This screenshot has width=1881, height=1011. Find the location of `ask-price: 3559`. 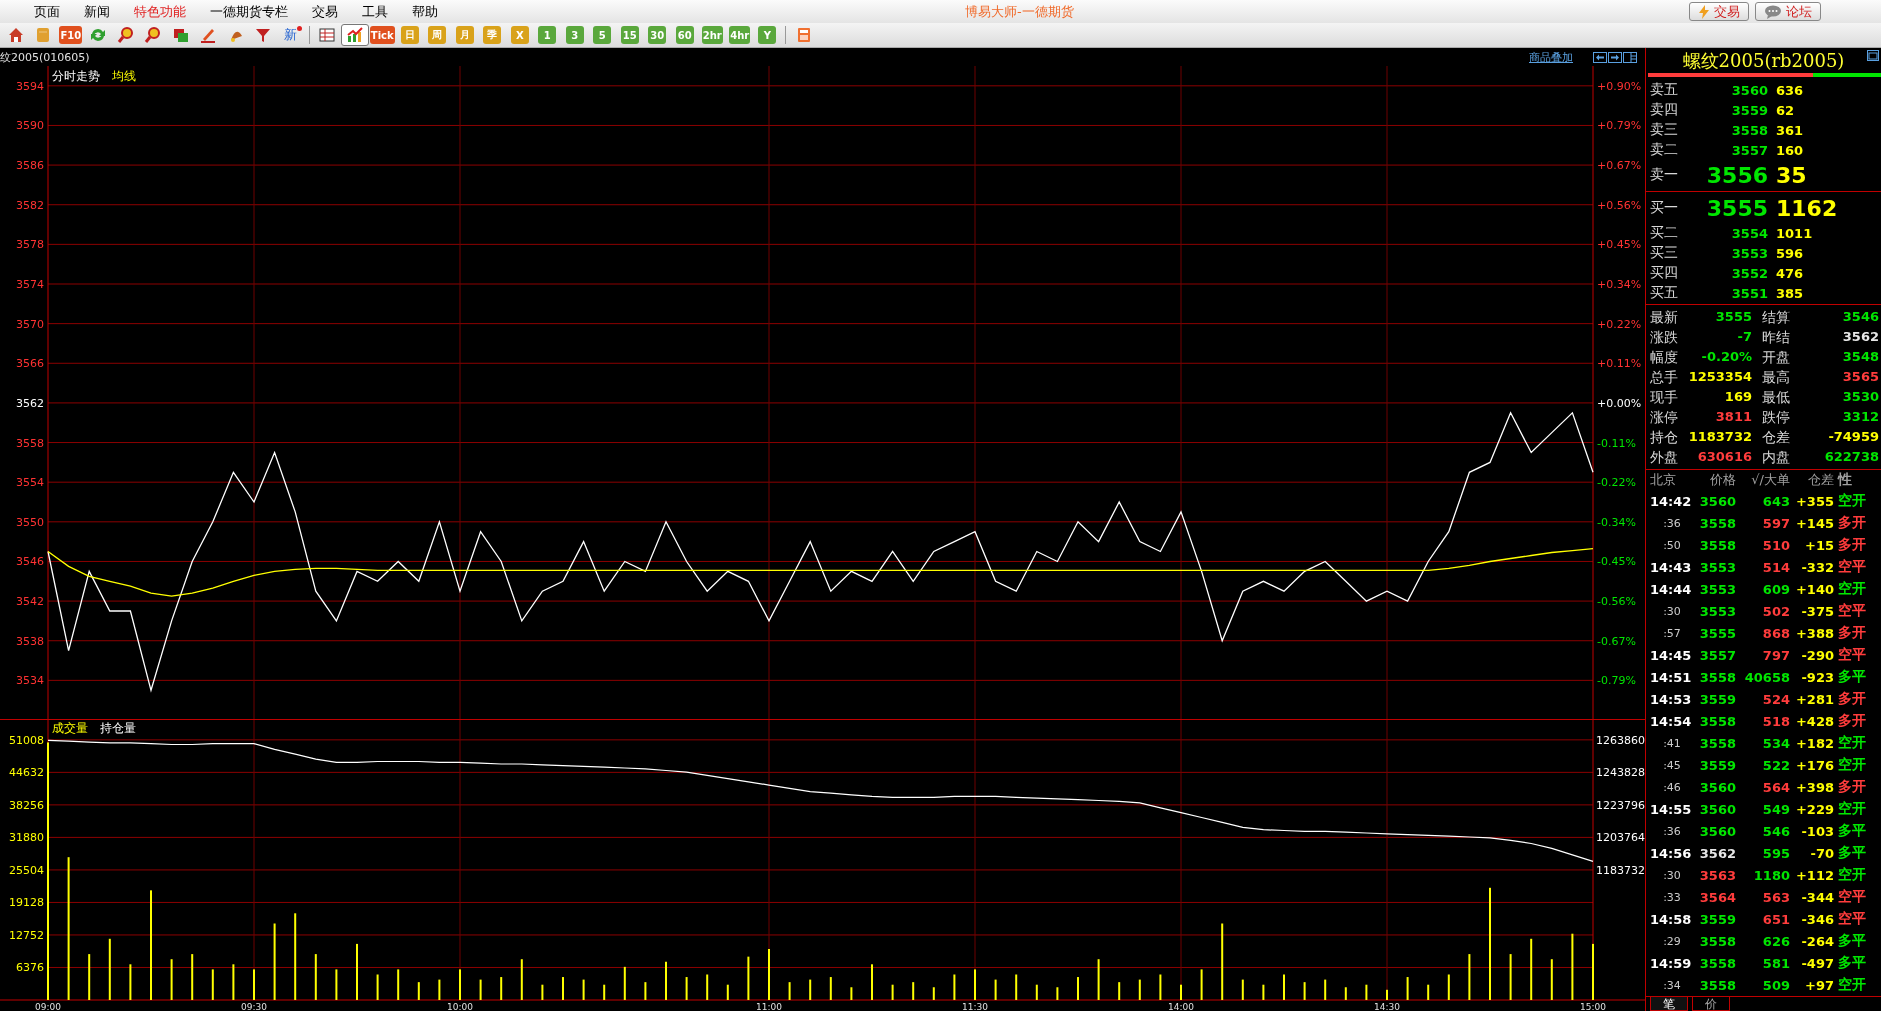

ask-price: 3559 is located at coordinates (1749, 110).